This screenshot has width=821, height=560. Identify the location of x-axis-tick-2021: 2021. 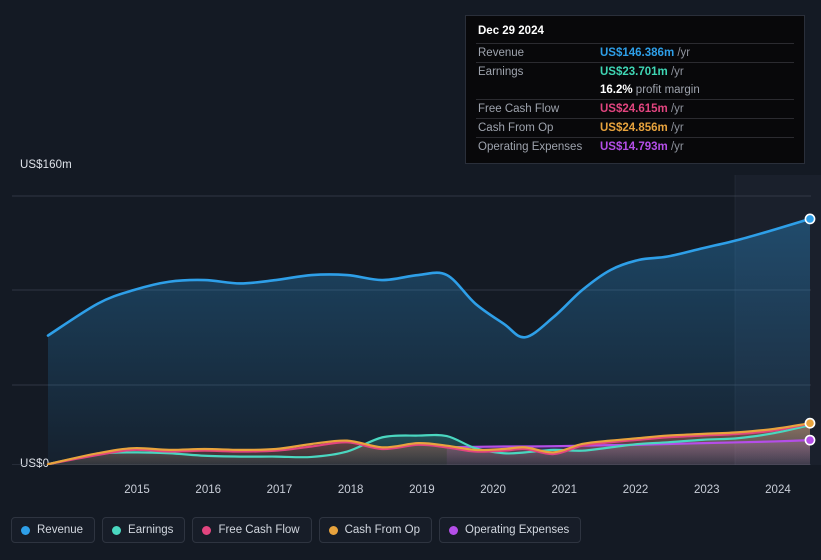
(564, 490).